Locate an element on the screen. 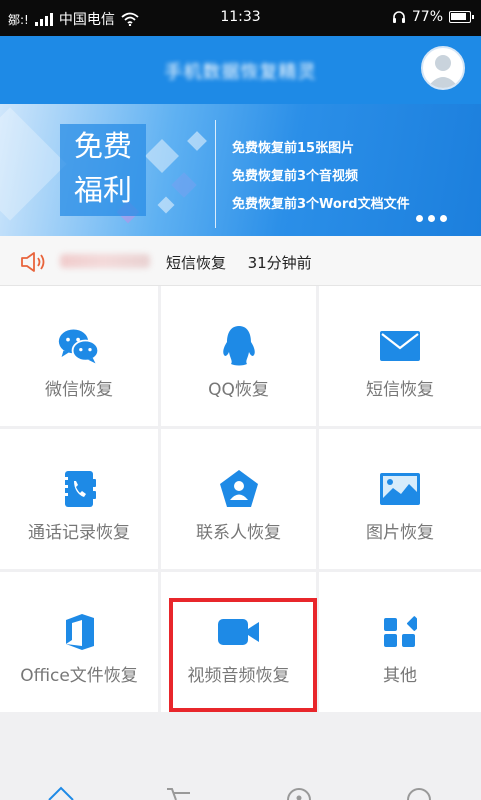  home-icon is located at coordinates (61, 792).